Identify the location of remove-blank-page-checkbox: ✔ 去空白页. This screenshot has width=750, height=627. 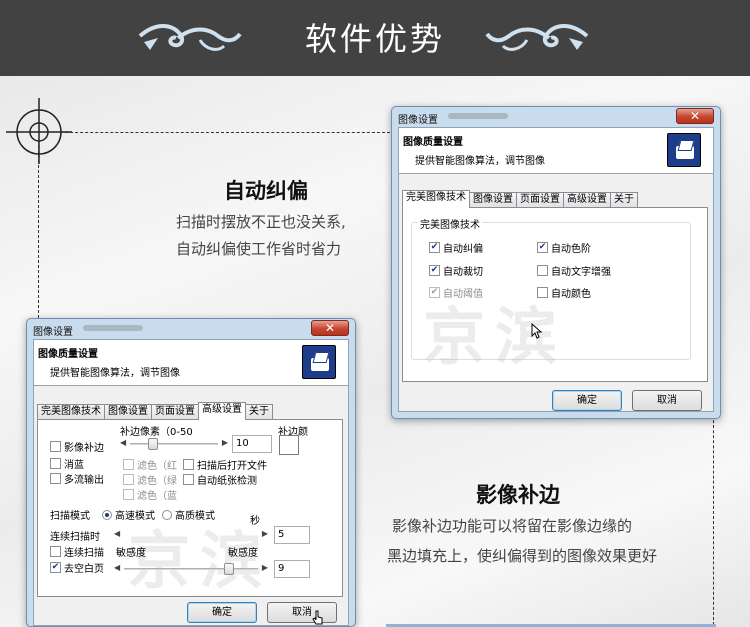
(77, 567).